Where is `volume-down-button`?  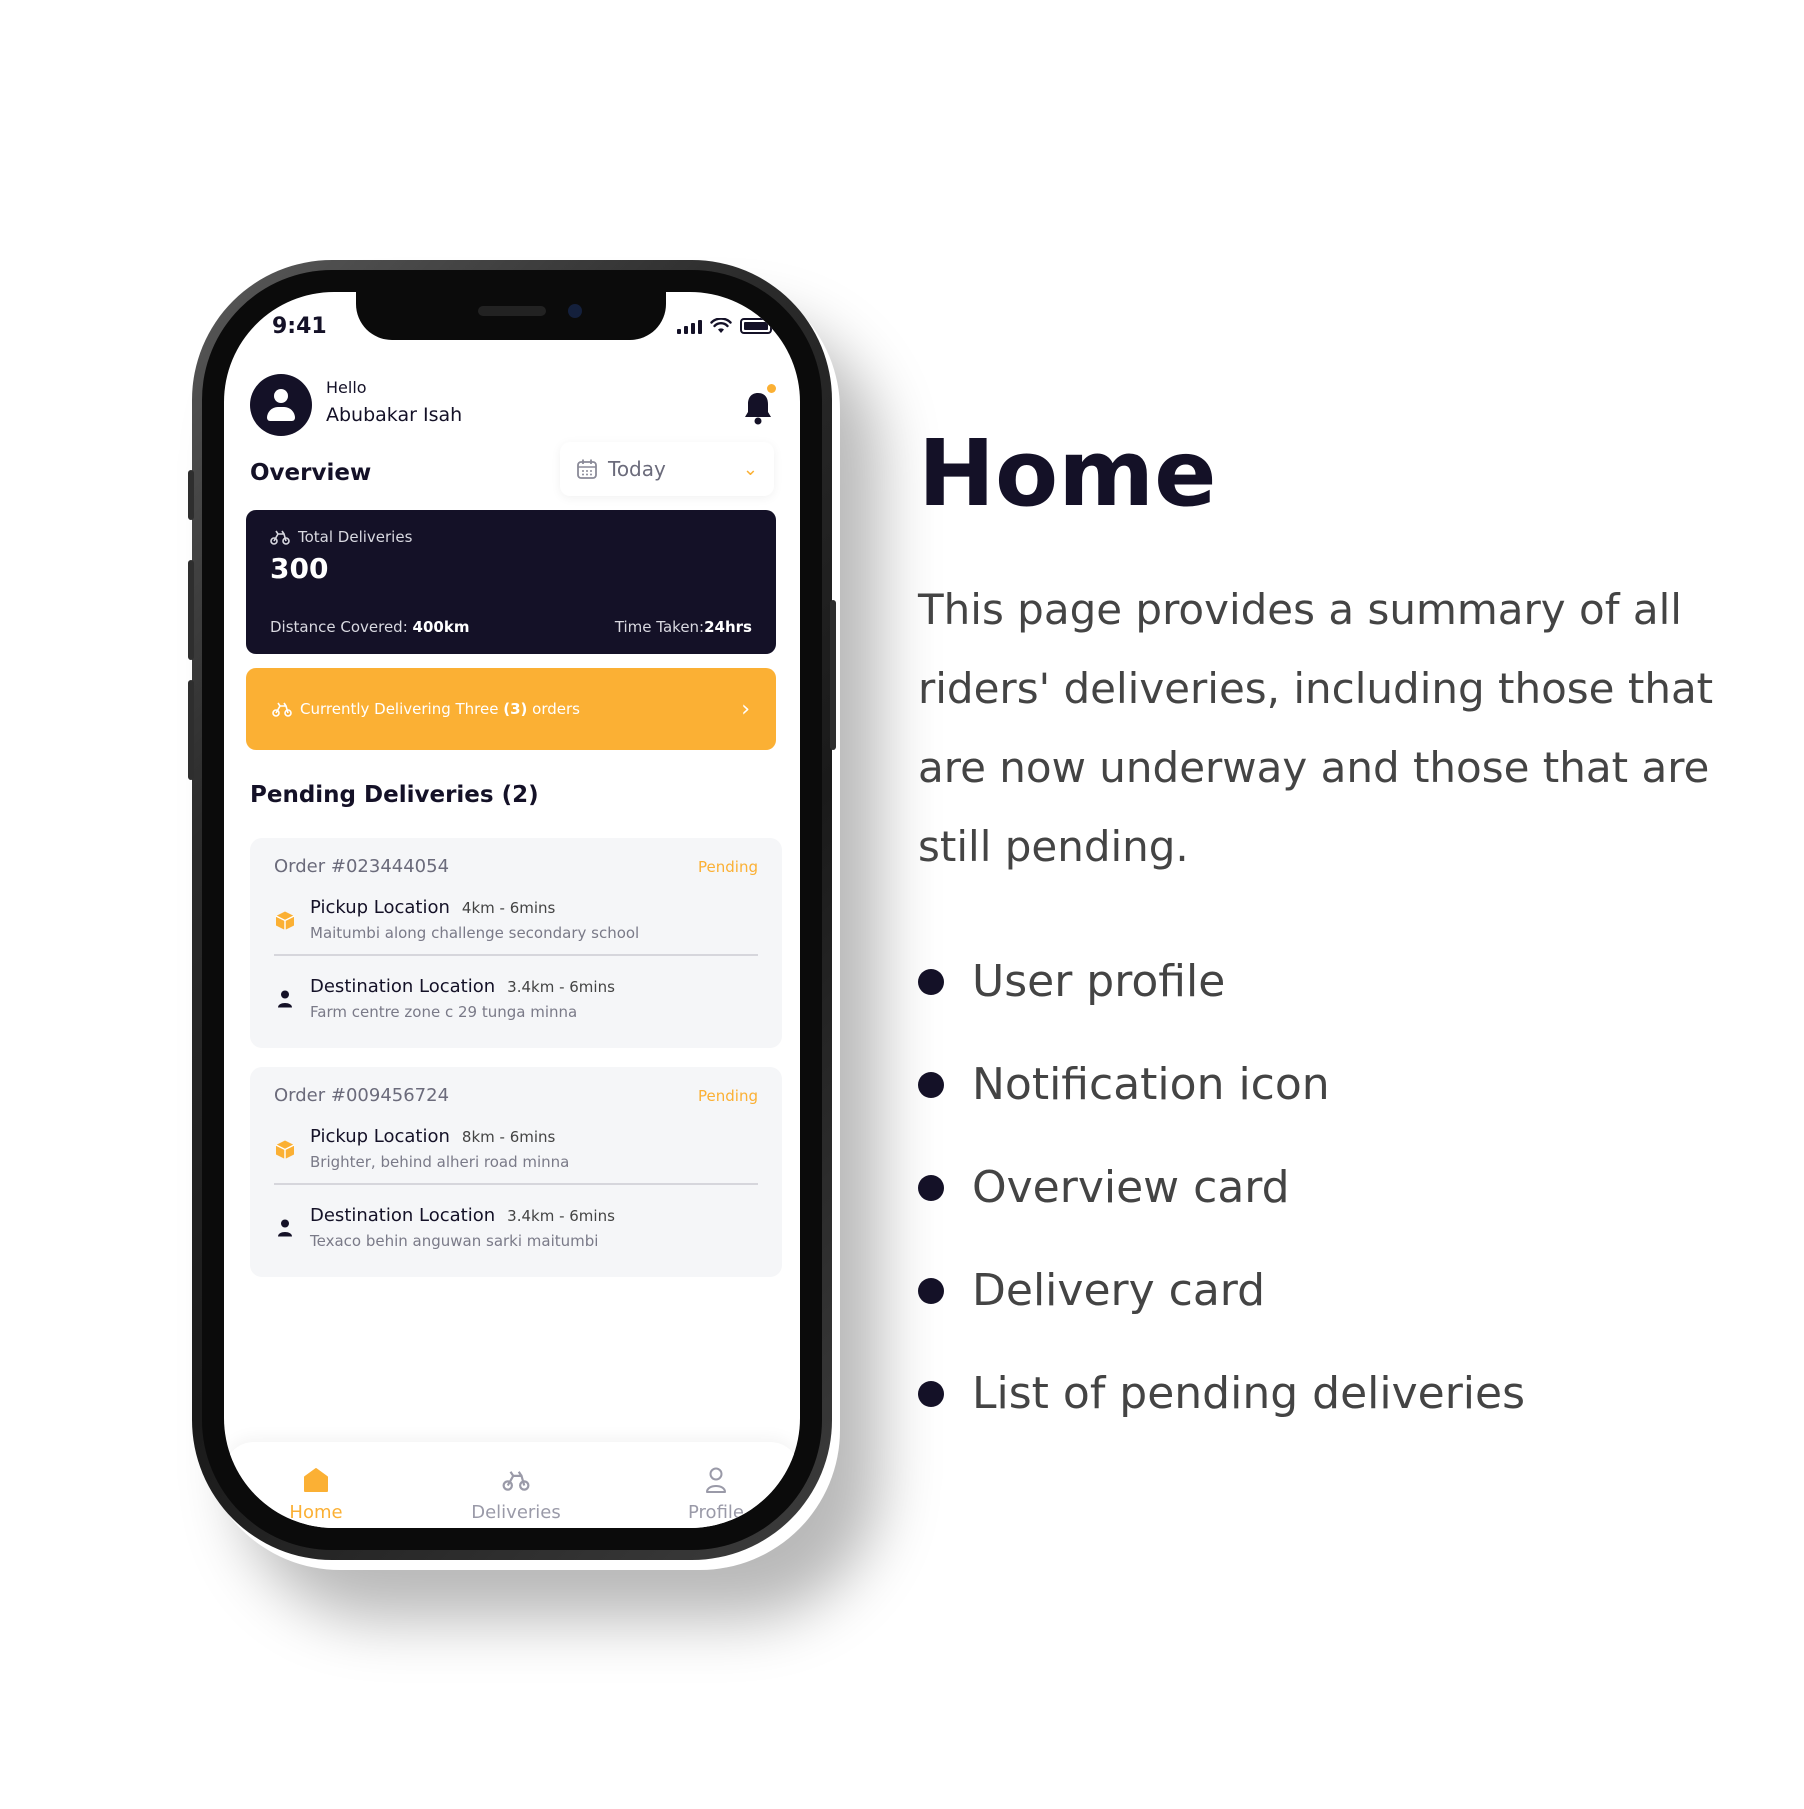
volume-down-button is located at coordinates (191, 730).